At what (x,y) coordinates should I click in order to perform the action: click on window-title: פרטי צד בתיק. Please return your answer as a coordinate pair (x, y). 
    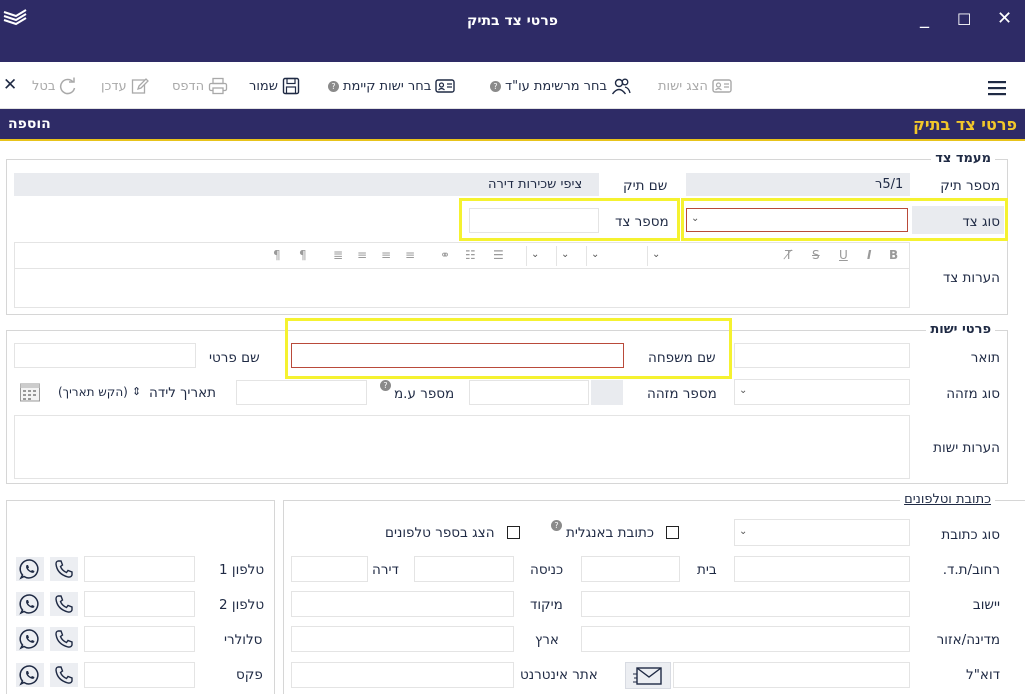
    Looking at the image, I should click on (512, 21).